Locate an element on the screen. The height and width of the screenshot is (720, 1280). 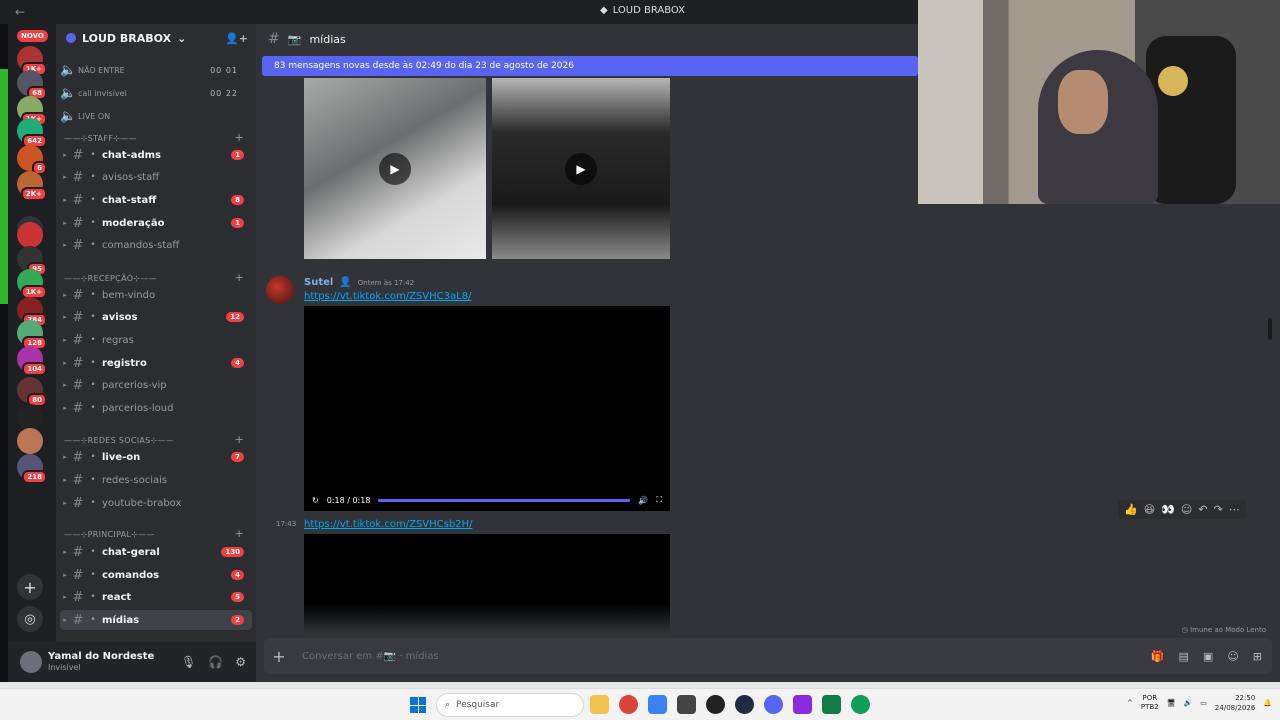
emoji-icon: ☺ is located at coordinates (1232, 656).